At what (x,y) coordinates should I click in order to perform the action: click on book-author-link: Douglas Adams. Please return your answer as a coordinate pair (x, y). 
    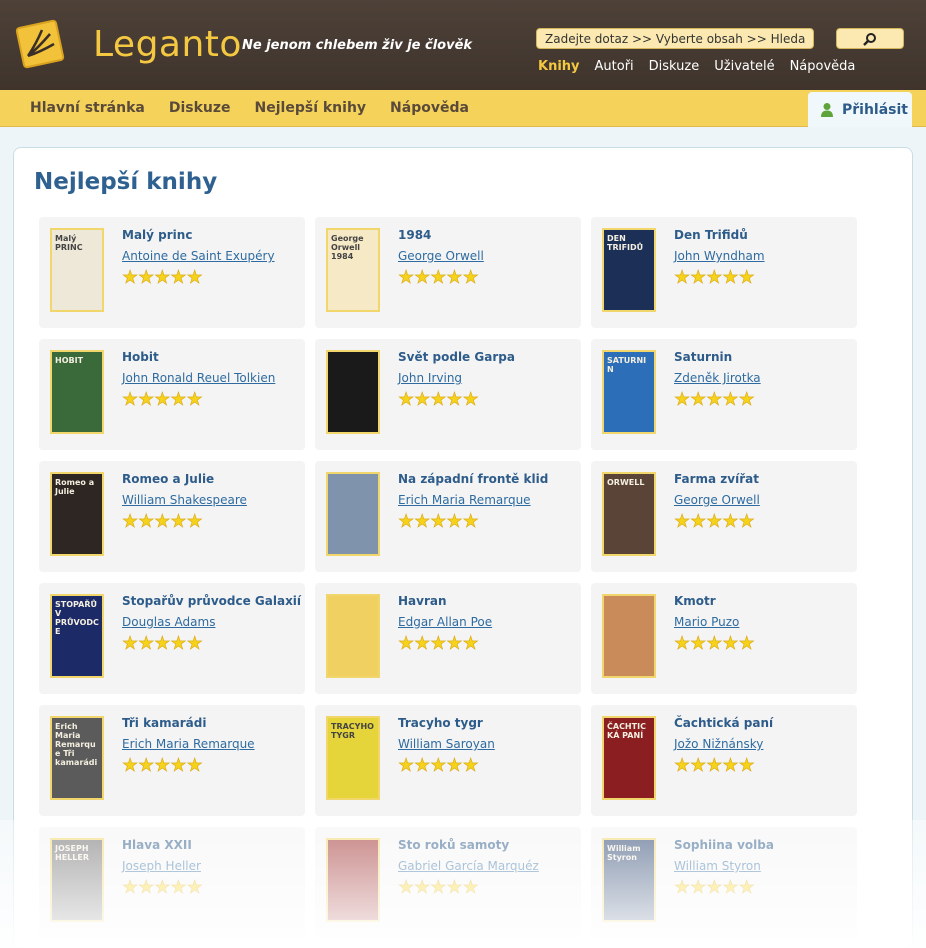
    Looking at the image, I should click on (168, 622).